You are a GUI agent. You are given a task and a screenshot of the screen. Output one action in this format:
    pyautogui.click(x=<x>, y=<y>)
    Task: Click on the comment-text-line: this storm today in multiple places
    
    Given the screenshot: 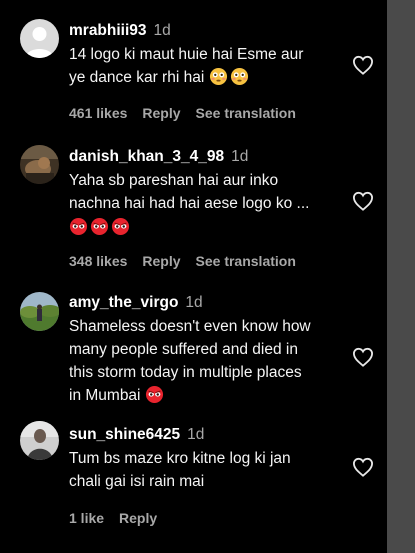 What is the action you would take?
    pyautogui.click(x=185, y=372)
    